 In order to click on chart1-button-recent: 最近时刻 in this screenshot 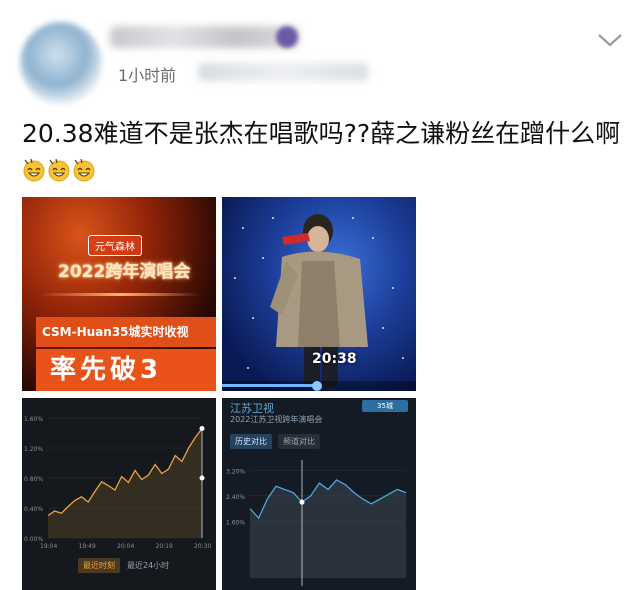, I will do `click(99, 565)`.